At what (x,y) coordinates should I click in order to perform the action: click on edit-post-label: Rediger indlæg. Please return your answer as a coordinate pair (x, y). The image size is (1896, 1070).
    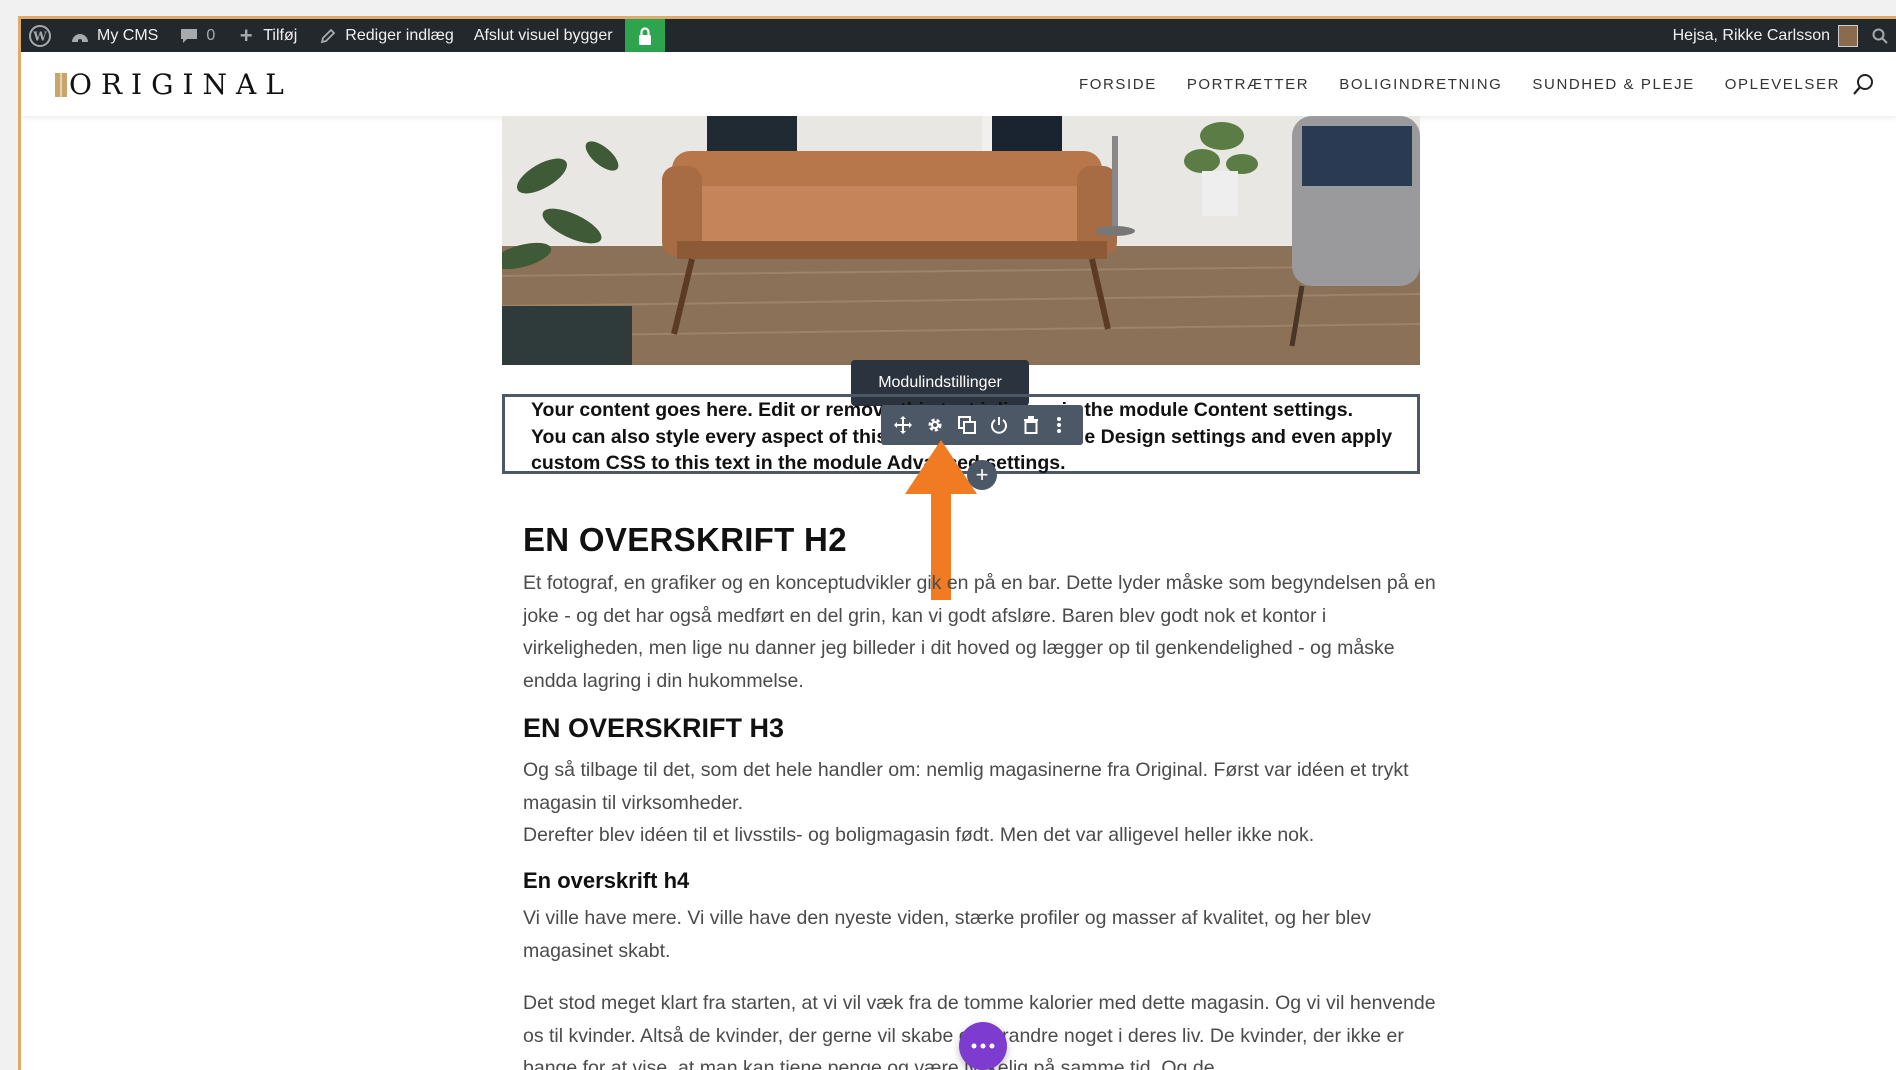
    Looking at the image, I should click on (399, 35).